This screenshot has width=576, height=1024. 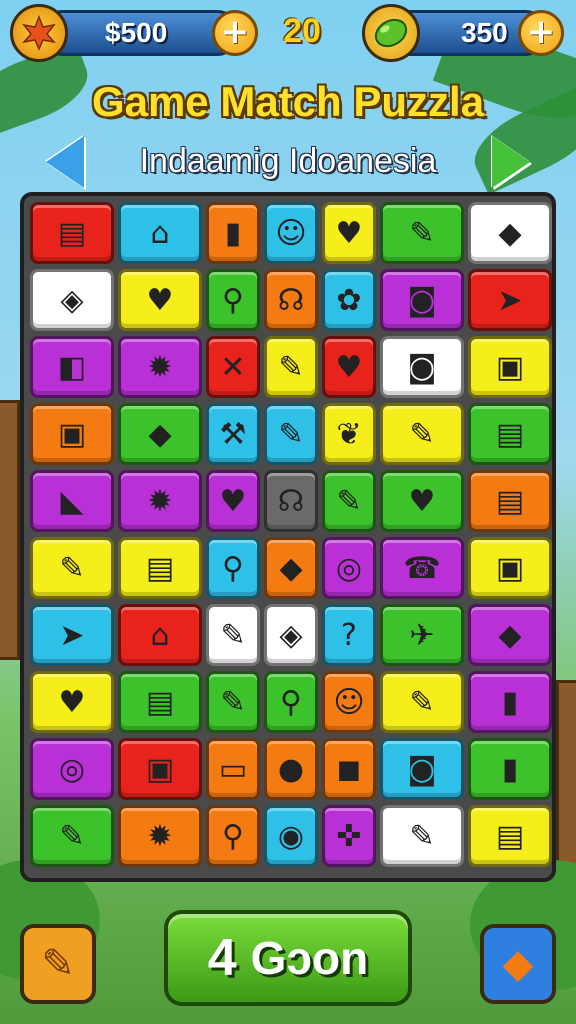 I want to click on tile-row: ◧ ✹ ✕ ✎ ♥ ◙ ▣, so click(x=291, y=367).